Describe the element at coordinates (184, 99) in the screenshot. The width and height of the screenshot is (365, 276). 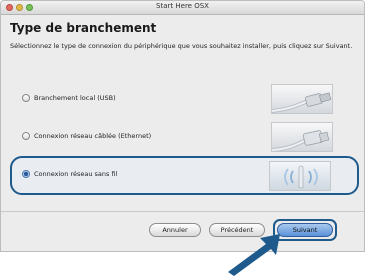
I see `option-usb: Branchement local (USB)` at that location.